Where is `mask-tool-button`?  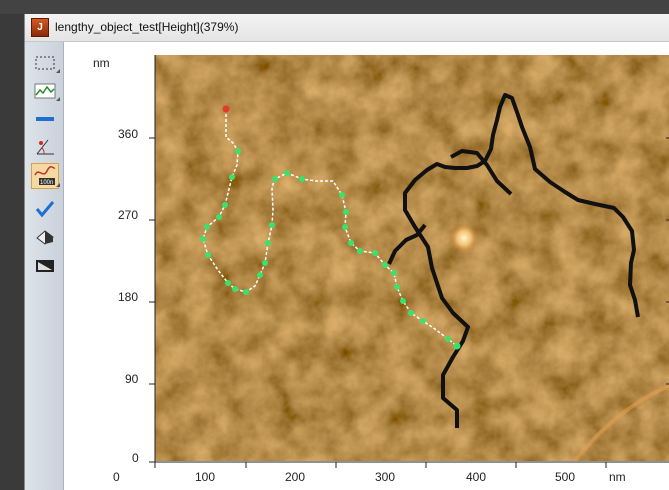
mask-tool-button is located at coordinates (45, 265).